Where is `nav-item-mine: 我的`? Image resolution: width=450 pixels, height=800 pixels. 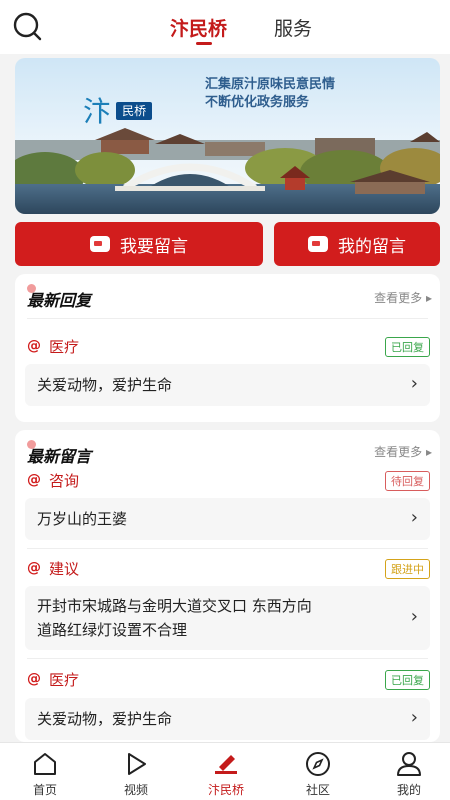
nav-item-mine: 我的 is located at coordinates (409, 773).